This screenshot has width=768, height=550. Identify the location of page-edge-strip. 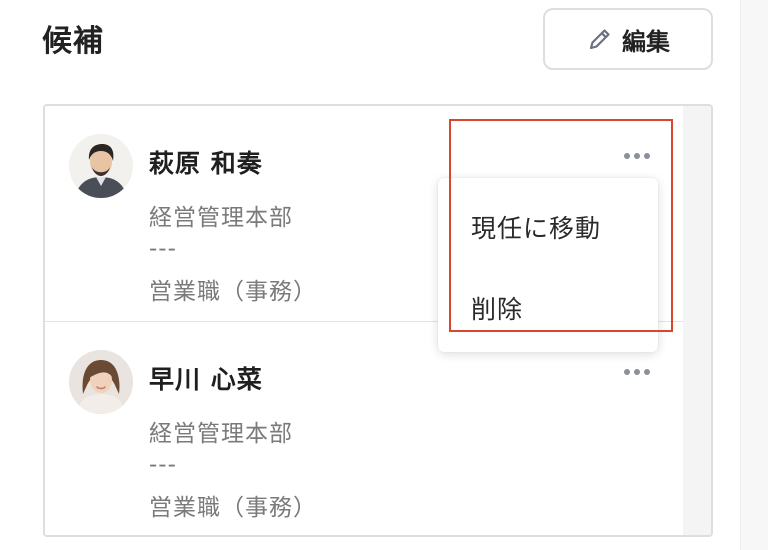
(754, 275).